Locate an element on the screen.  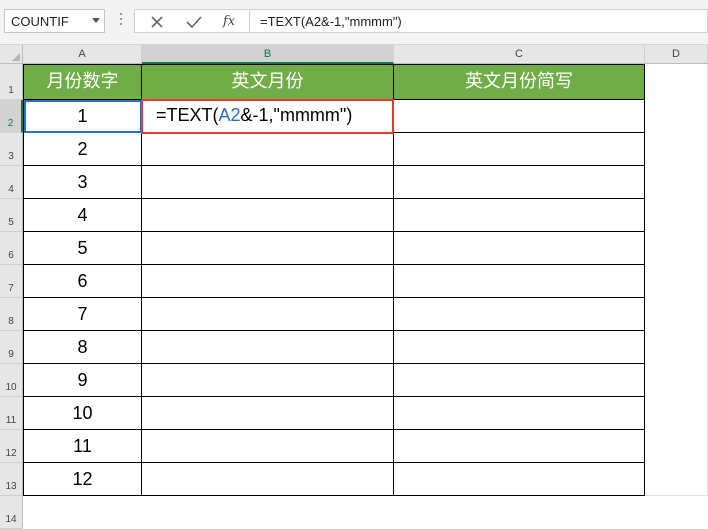
insert-function-button: fx is located at coordinates (229, 22).